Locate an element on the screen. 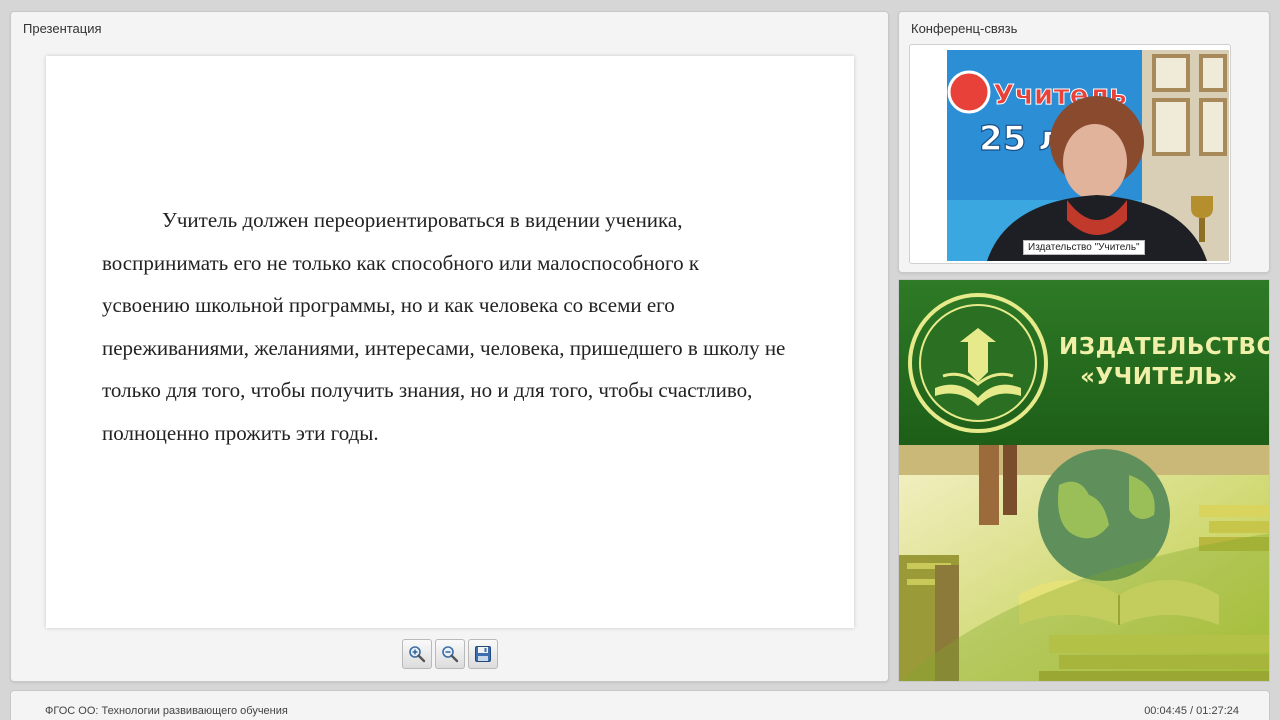 The image size is (1280, 720). conference-title: Конференц-связь is located at coordinates (964, 28).